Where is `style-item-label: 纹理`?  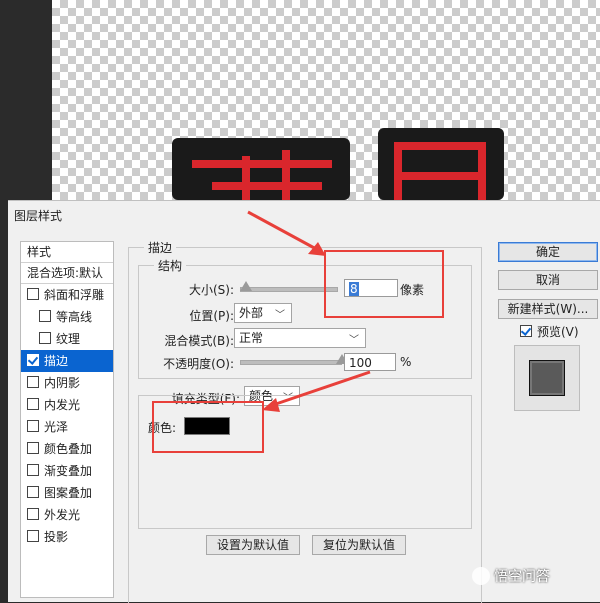
style-item-label: 纹理 is located at coordinates (68, 339).